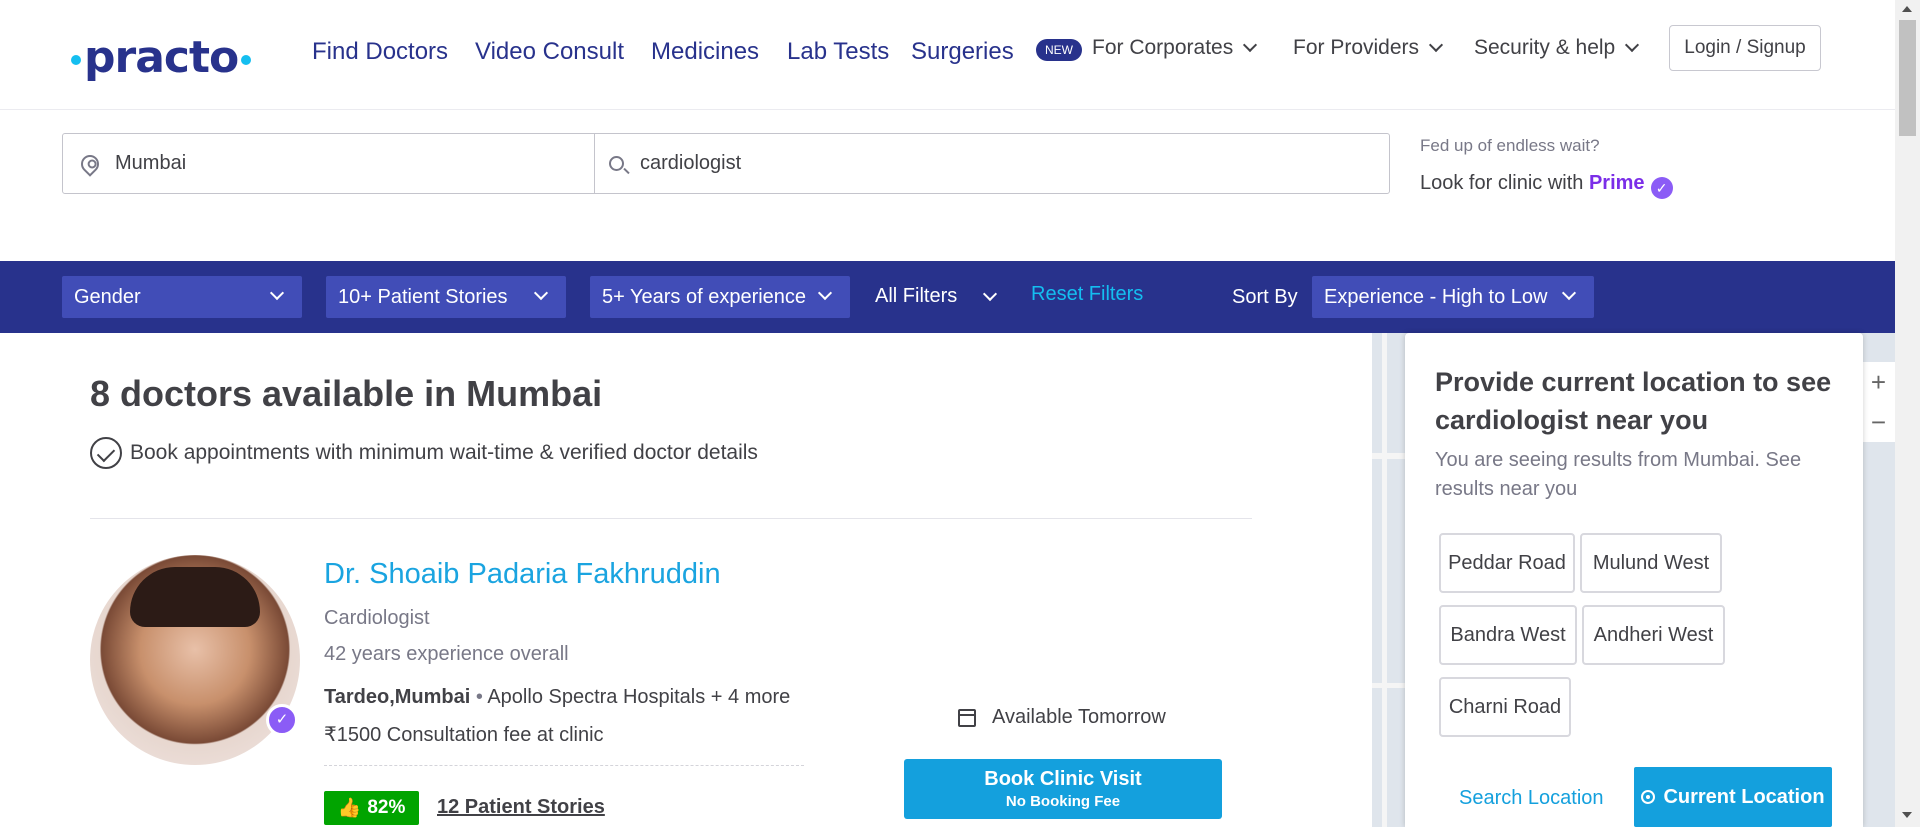  What do you see at coordinates (521, 807) in the screenshot?
I see `patient-stories-link: 12 Patient Stories` at bounding box center [521, 807].